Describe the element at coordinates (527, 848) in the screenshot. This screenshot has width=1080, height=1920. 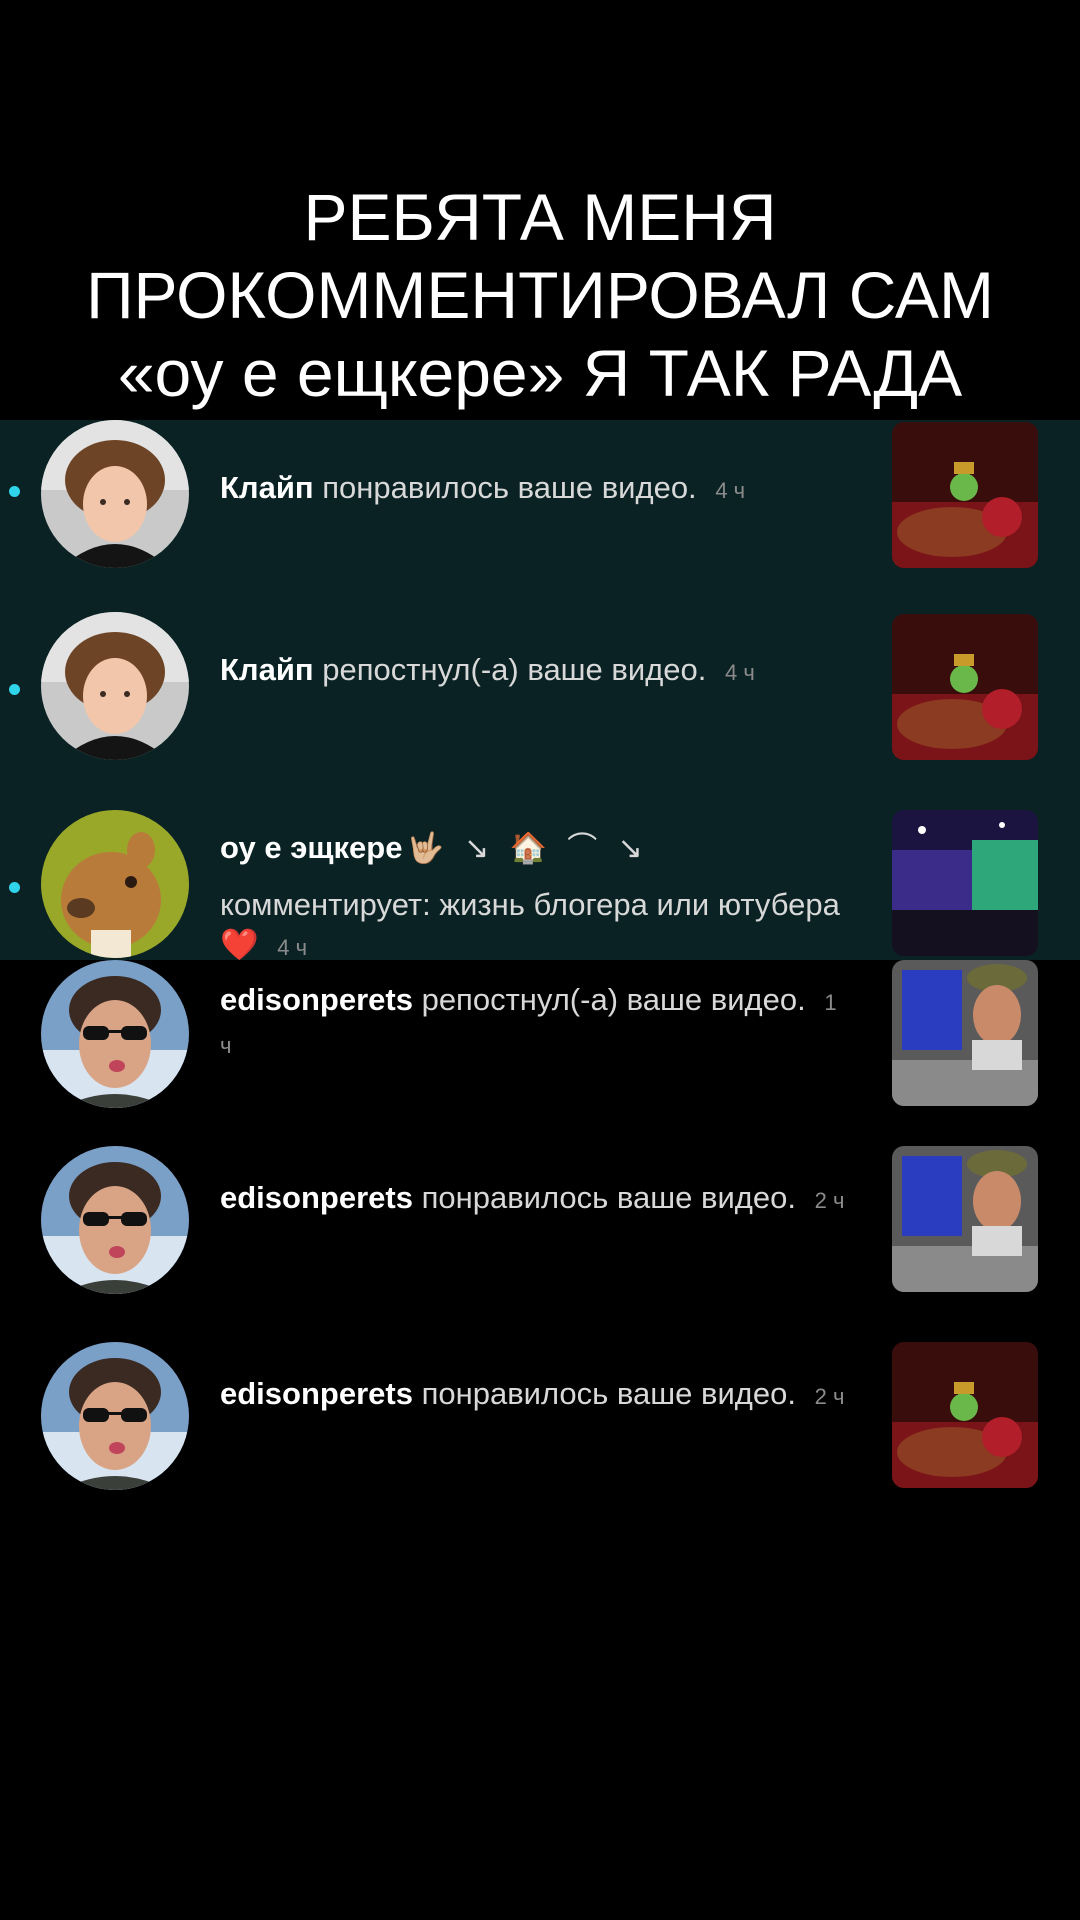
I see `username-emoji: 🤟🏼 ↘ 🏠 ⌒ ↘` at that location.